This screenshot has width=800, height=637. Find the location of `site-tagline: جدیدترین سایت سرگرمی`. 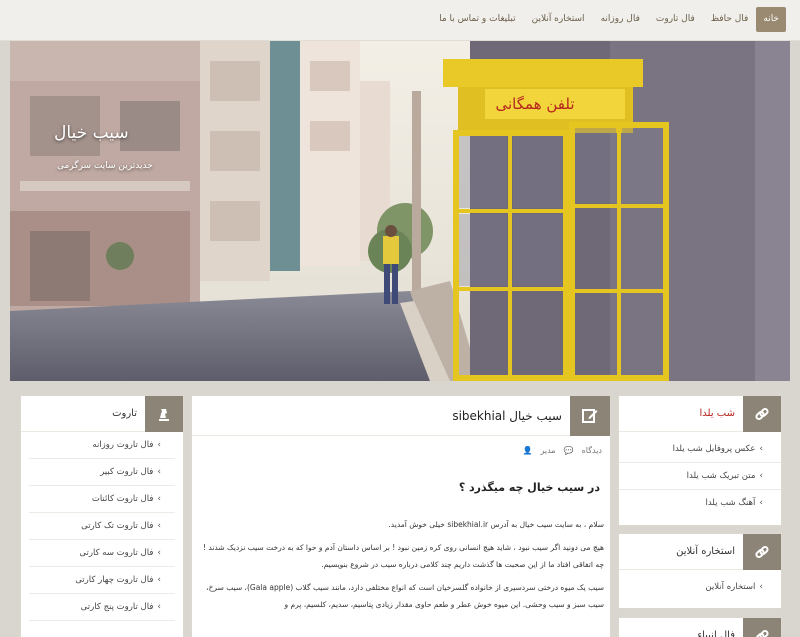

site-tagline: جدیدترین سایت سرگرمی is located at coordinates (105, 166).